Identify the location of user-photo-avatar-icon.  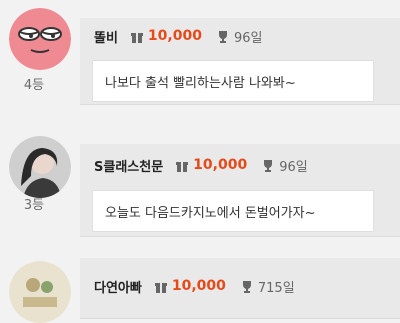
(40, 167).